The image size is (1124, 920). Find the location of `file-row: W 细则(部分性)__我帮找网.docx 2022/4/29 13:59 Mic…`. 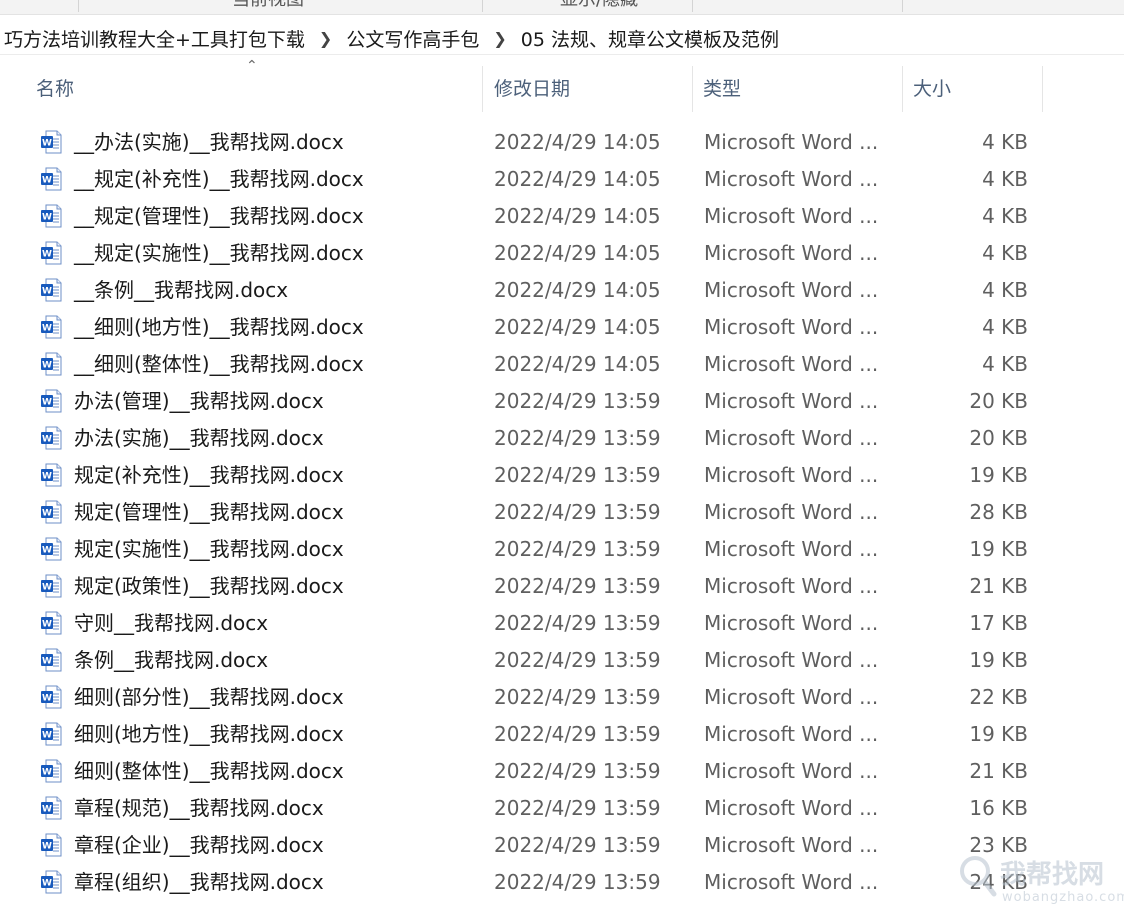

file-row: W 细则(部分性)__我帮找网.docx 2022/4/29 13:59 Mic… is located at coordinates (562, 697).